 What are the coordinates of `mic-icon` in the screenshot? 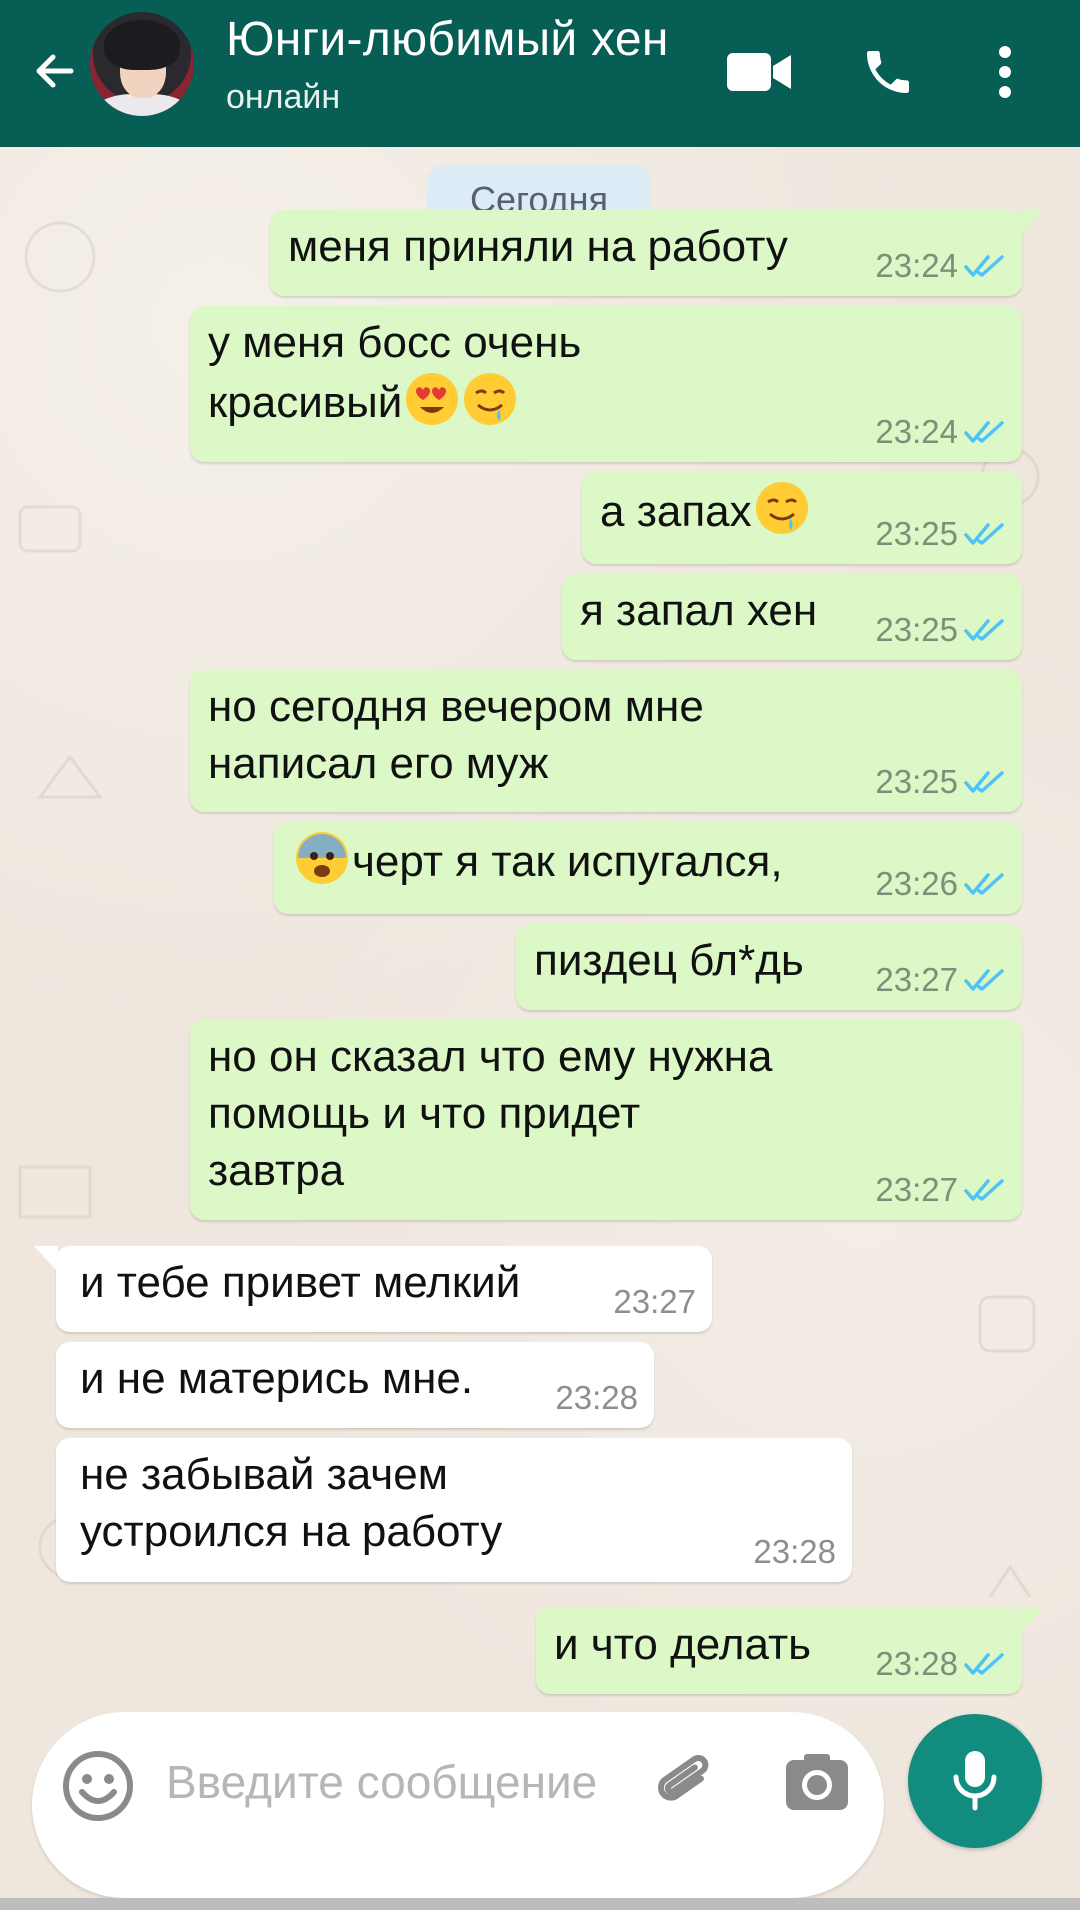 It's located at (975, 1781).